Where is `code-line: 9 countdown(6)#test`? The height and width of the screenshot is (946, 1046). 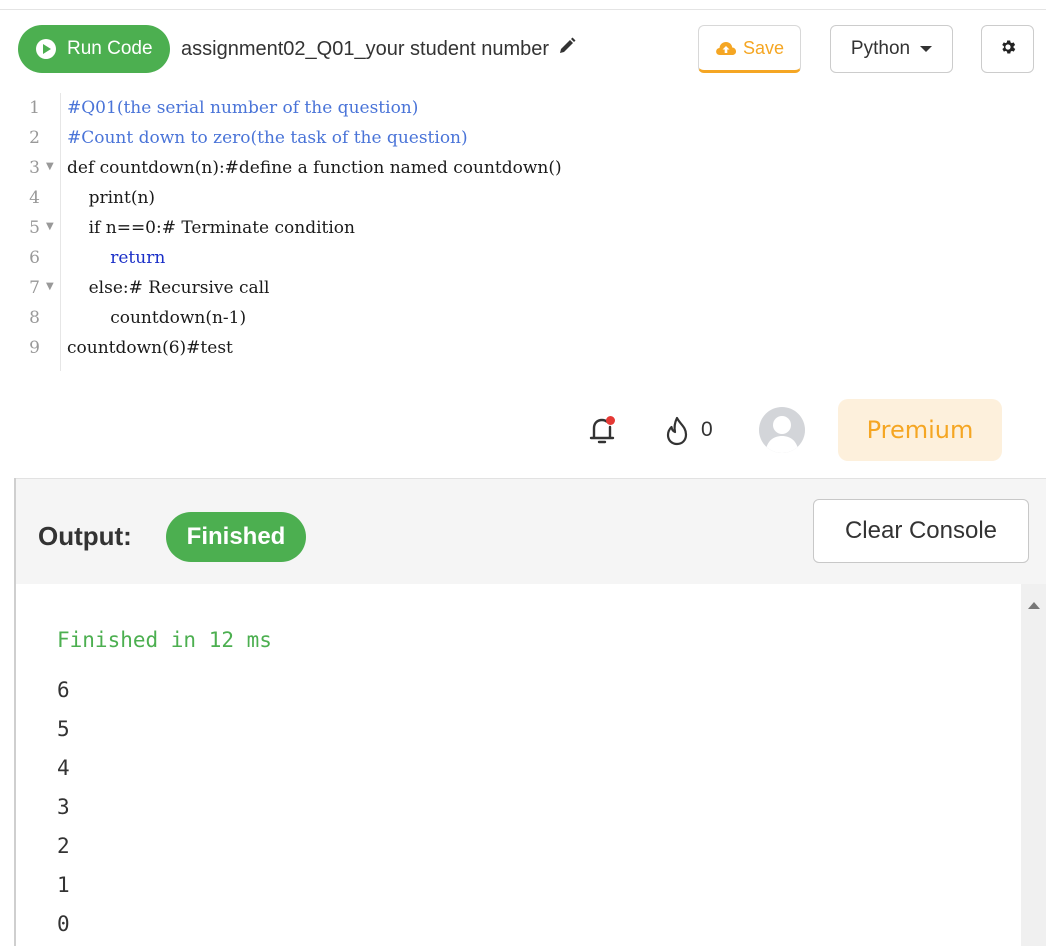 code-line: 9 countdown(6)#test is located at coordinates (500, 348).